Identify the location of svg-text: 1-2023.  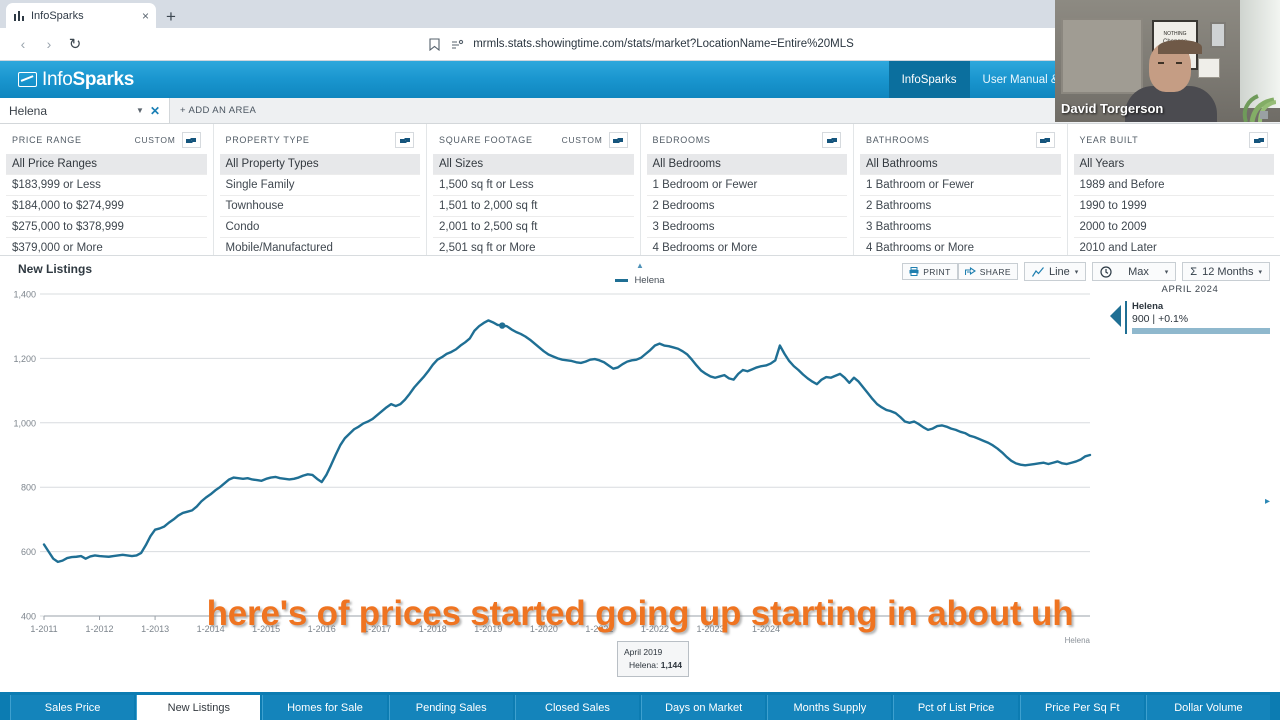
(710, 629).